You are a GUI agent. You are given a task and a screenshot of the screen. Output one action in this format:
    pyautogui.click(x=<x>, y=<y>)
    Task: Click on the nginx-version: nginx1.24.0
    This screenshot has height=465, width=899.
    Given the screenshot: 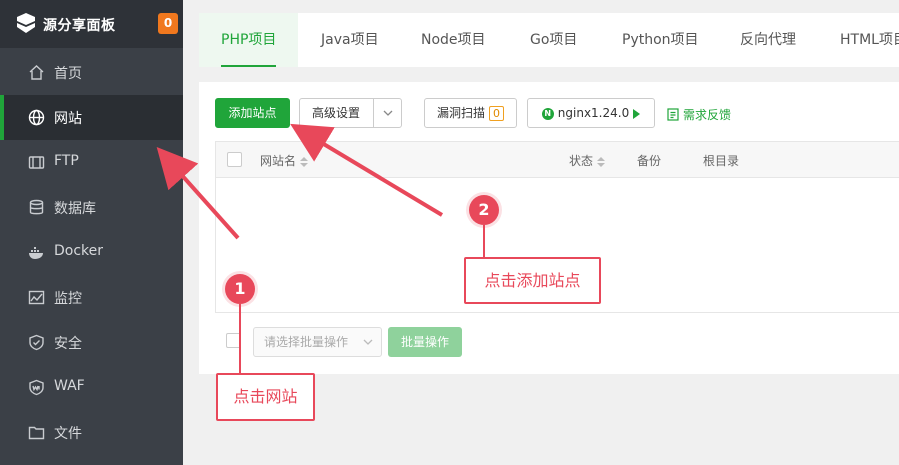 What is the action you would take?
    pyautogui.click(x=593, y=113)
    